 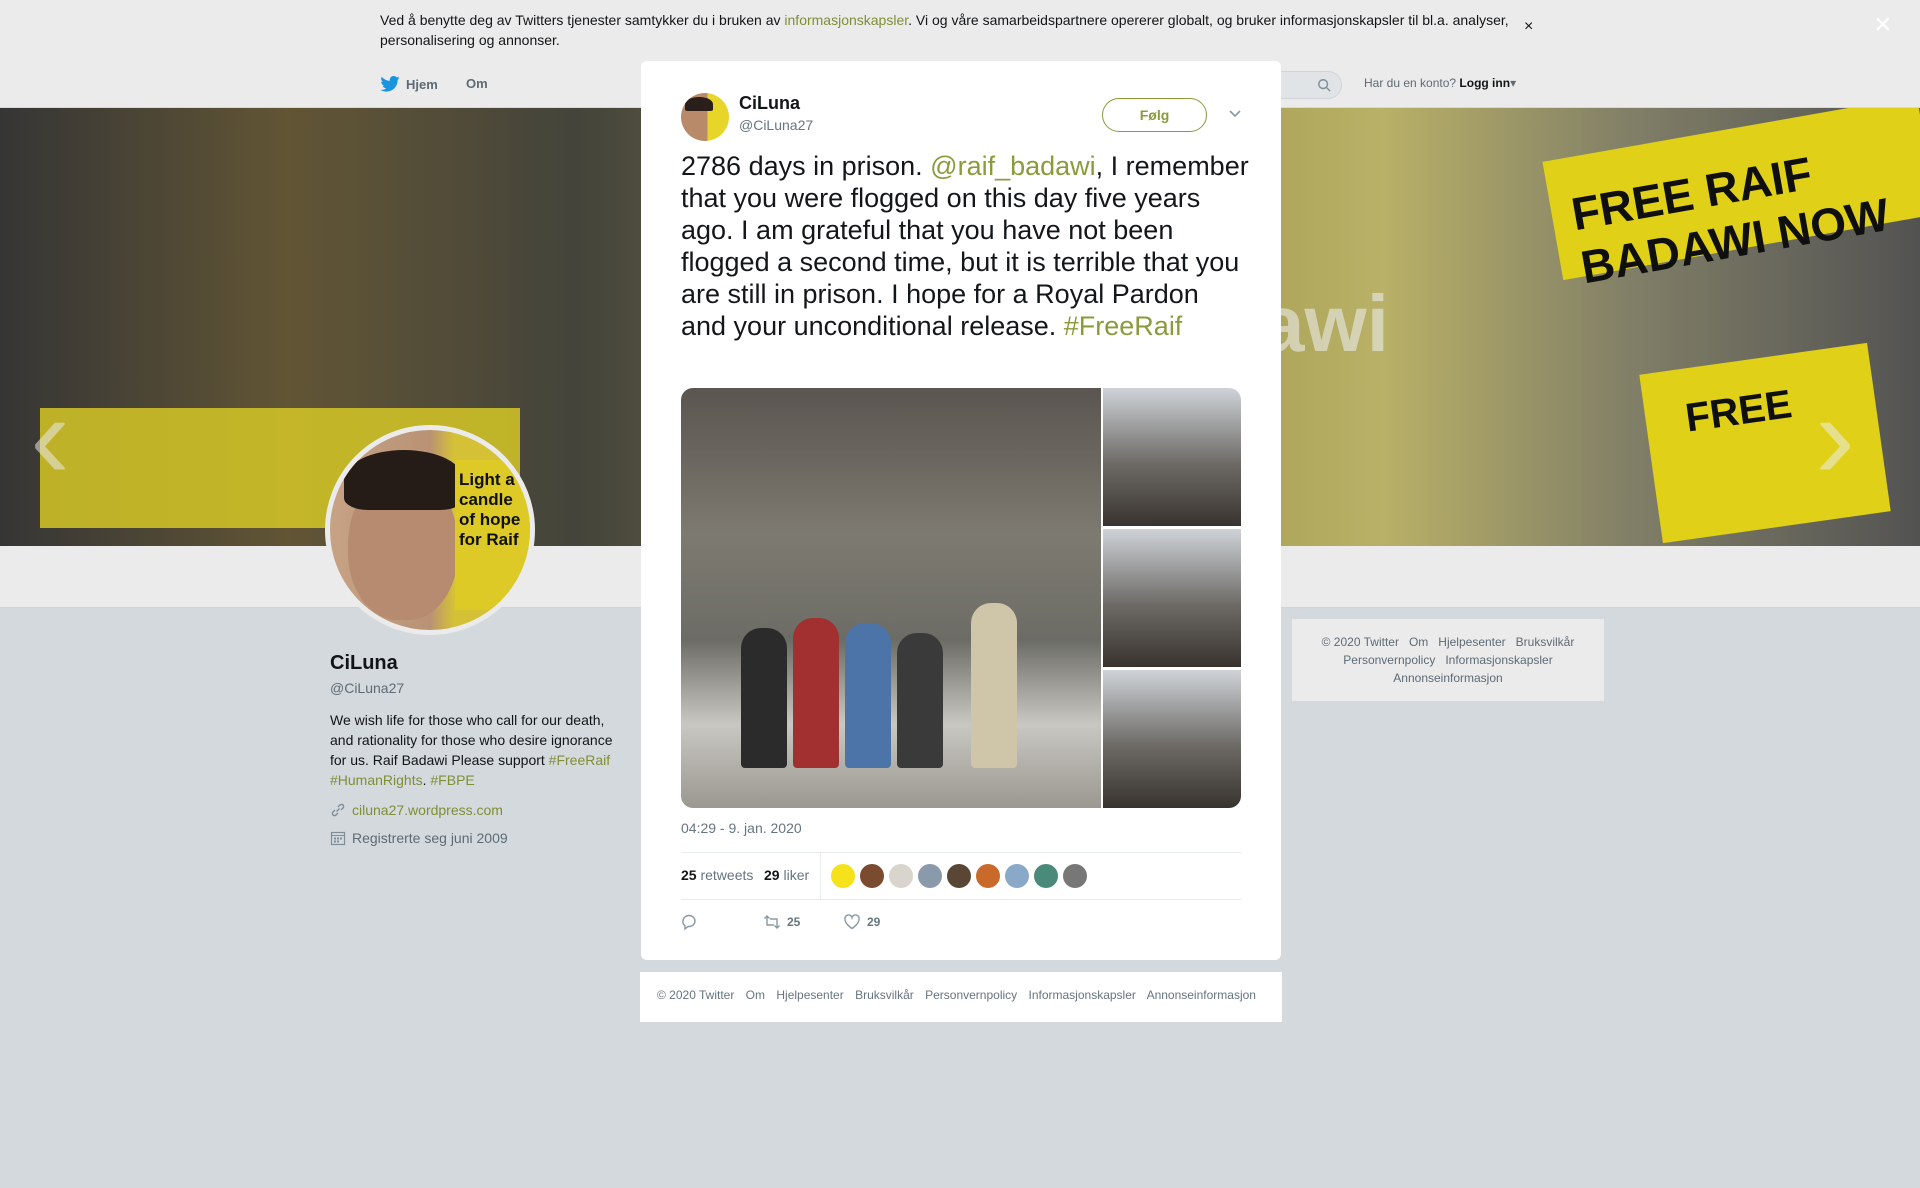 I want to click on follow-button: Følg, so click(x=1154, y=115).